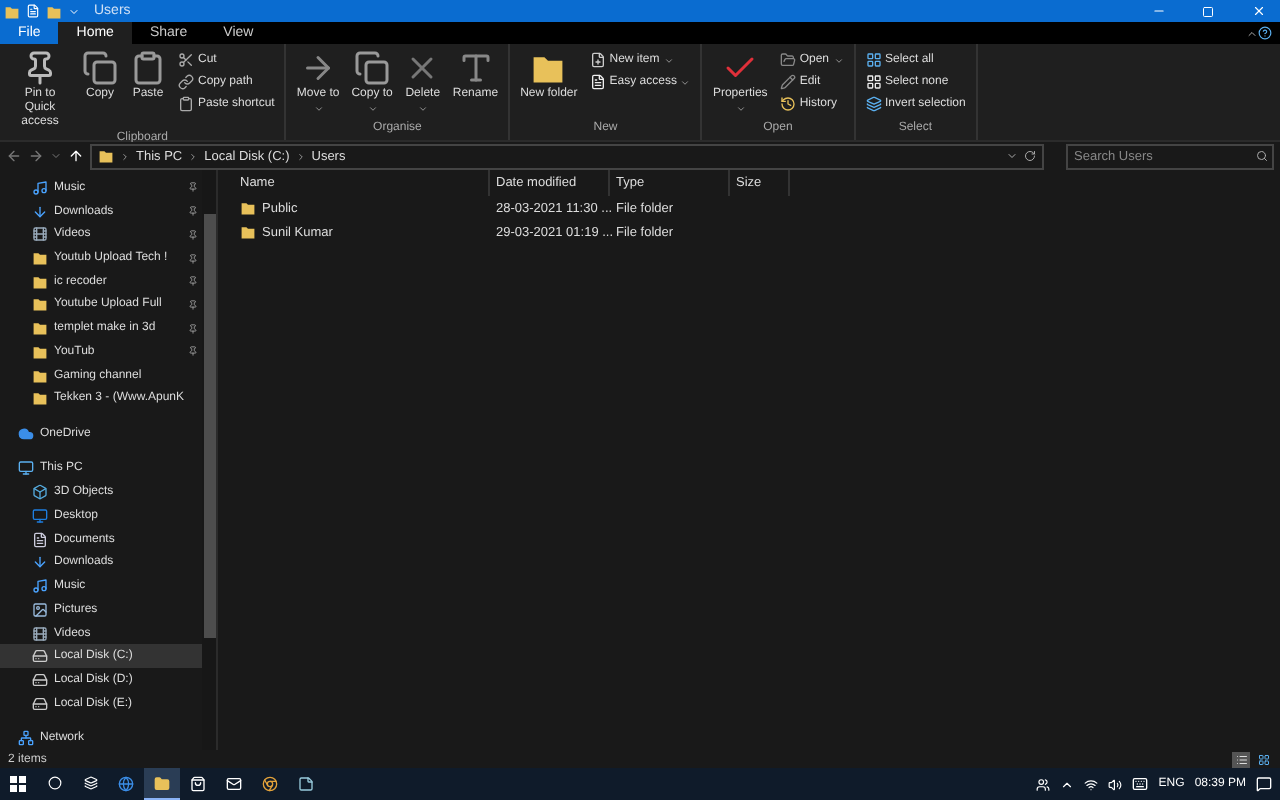 This screenshot has width=1280, height=800. What do you see at coordinates (40, 68) in the screenshot?
I see `pin-icon` at bounding box center [40, 68].